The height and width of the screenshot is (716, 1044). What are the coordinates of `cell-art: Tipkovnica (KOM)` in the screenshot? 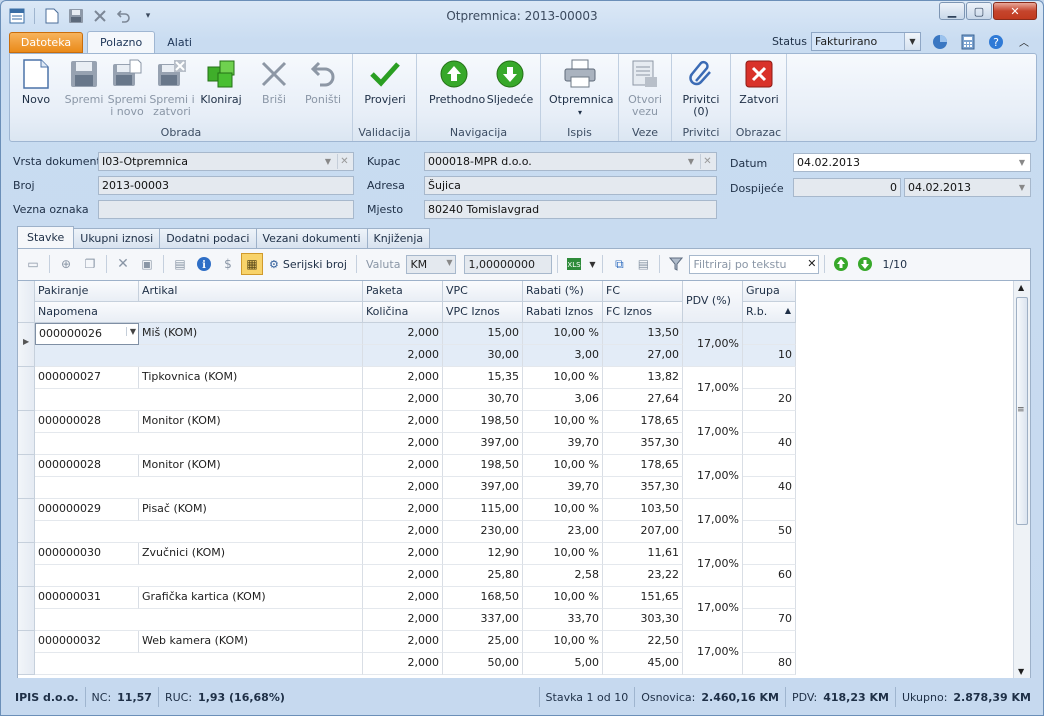 It's located at (251, 378).